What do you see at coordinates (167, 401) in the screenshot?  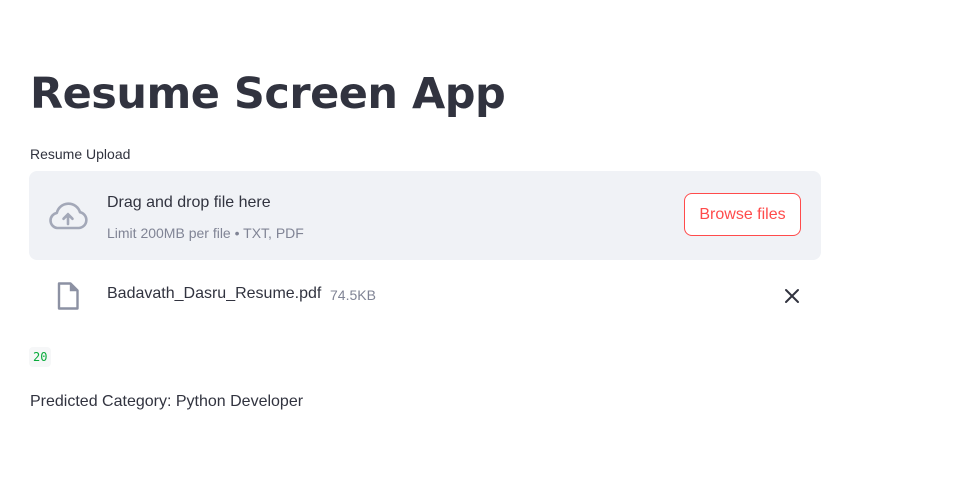 I see `predicted-category-text: Predicted Category: Python Developer` at bounding box center [167, 401].